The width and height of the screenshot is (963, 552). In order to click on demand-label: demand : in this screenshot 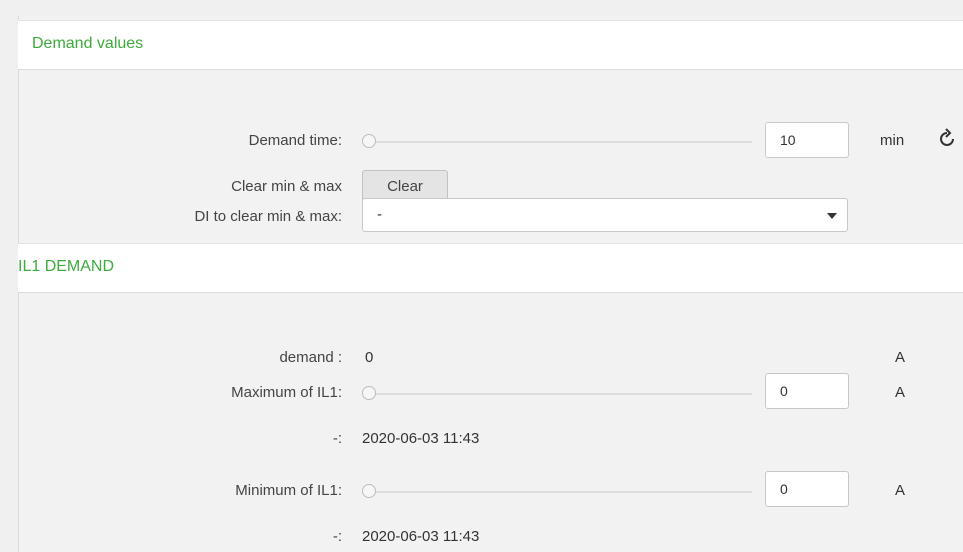, I will do `click(310, 357)`.